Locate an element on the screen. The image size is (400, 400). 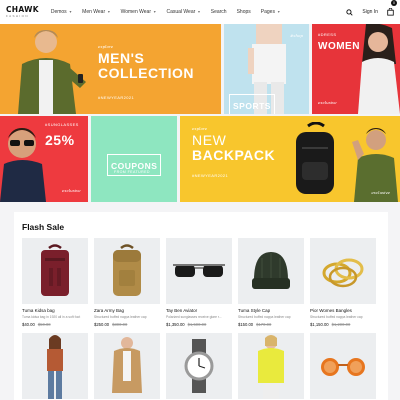
product-price: $40.00 $50.00 is located at coordinates (55, 324).